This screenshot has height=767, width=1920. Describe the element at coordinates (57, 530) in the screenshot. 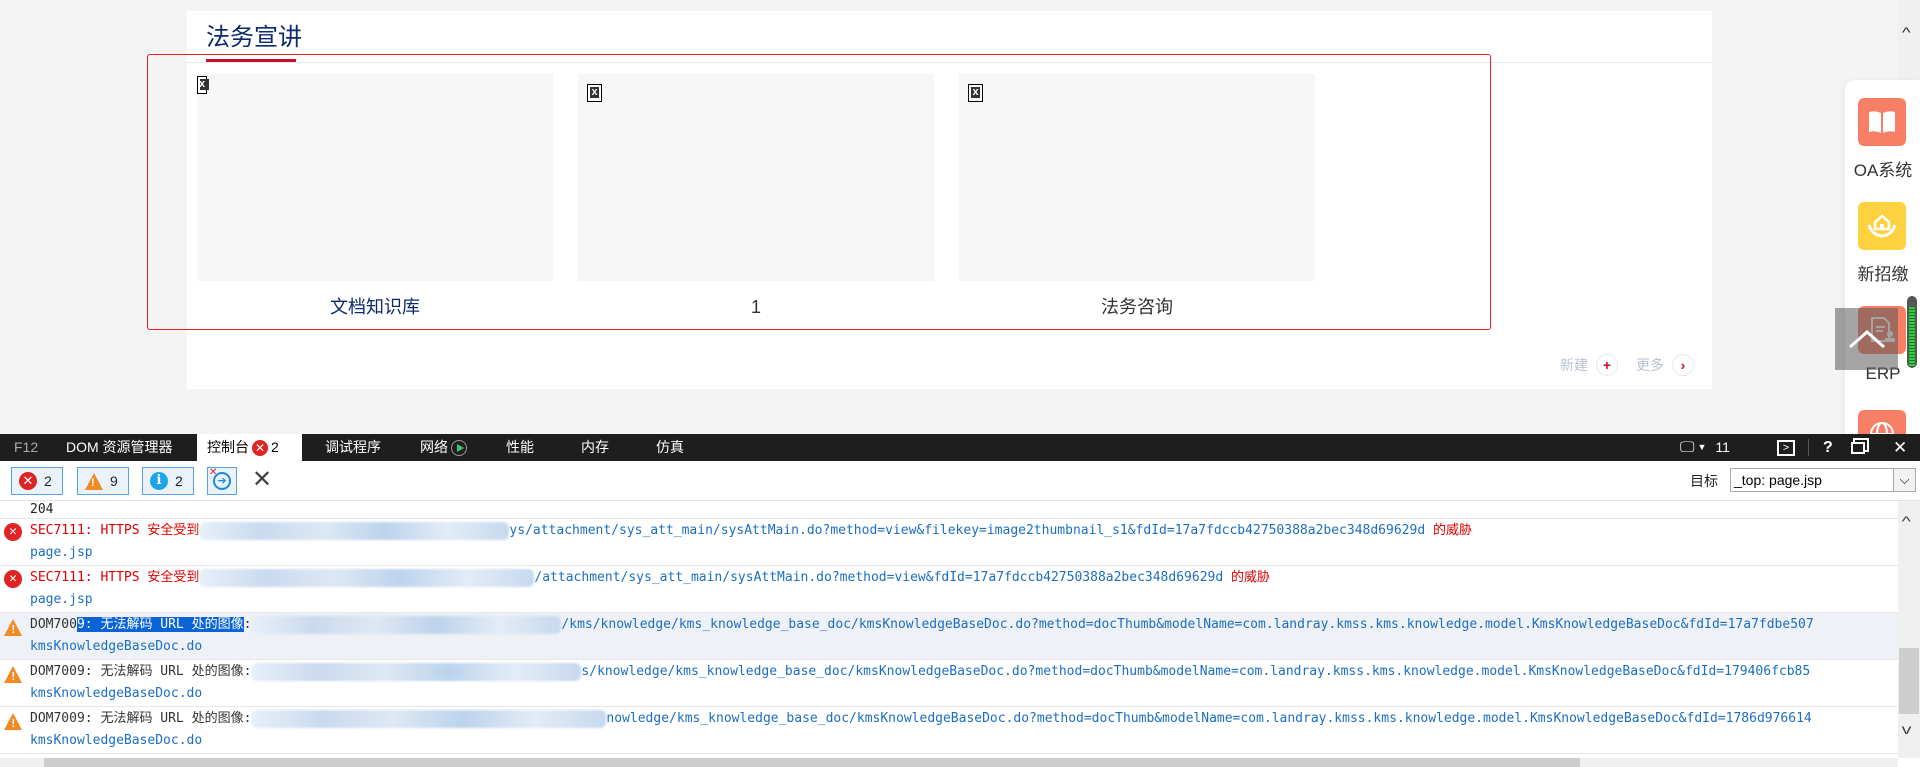

I see `message-code: SEC7111` at that location.